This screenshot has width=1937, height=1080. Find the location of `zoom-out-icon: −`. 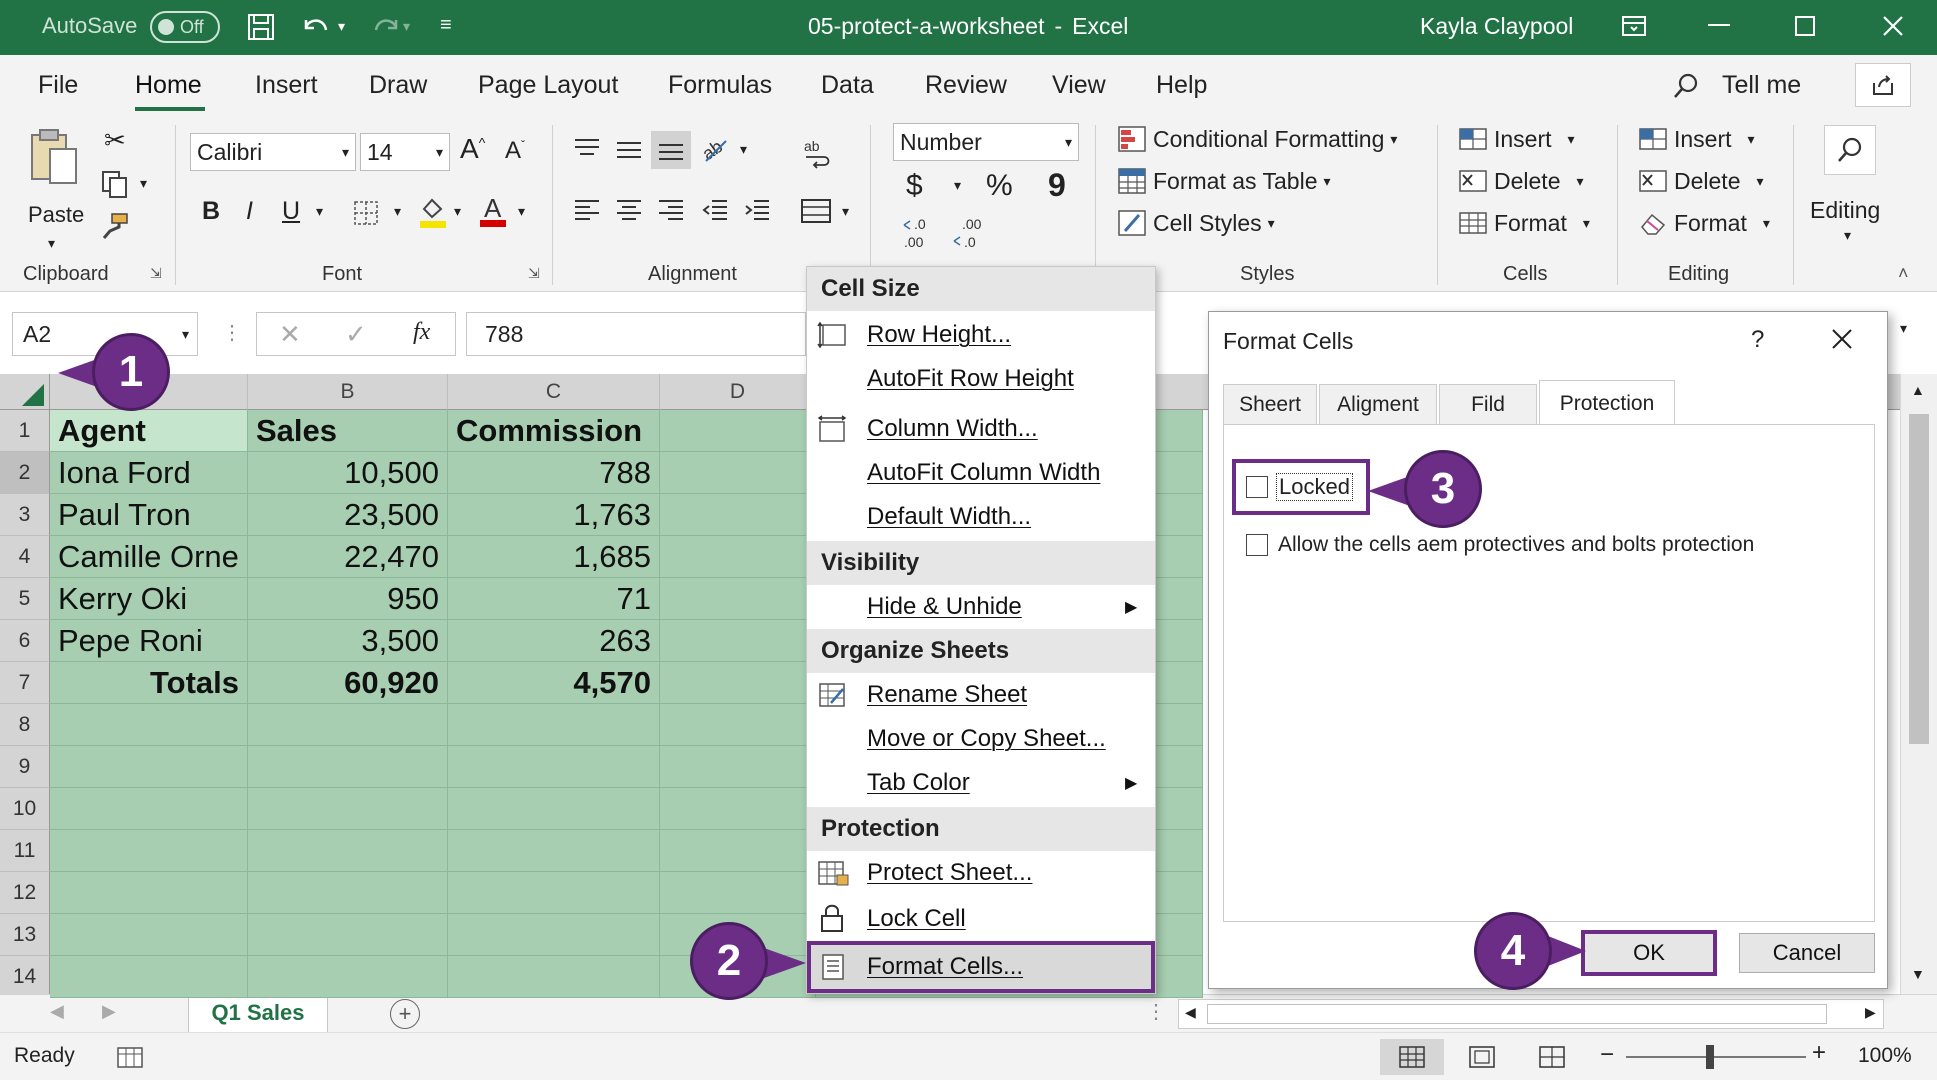

zoom-out-icon: − is located at coordinates (1607, 1055).